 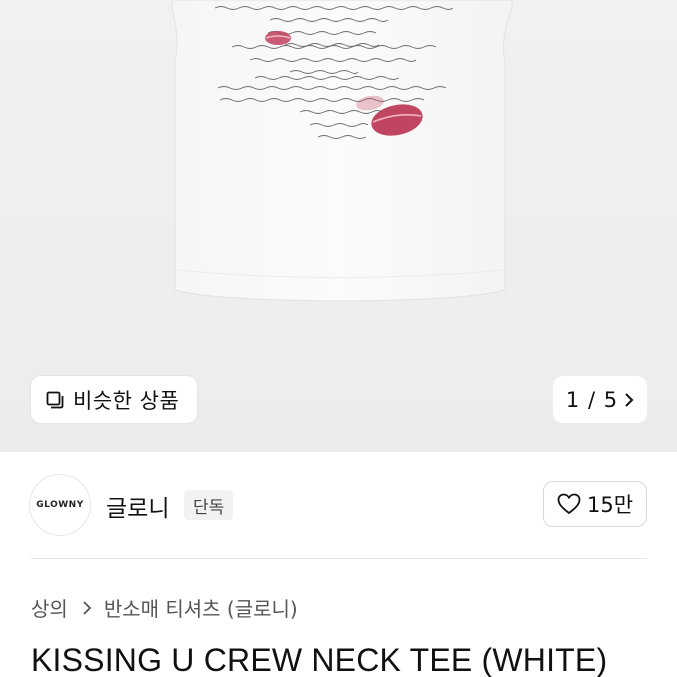 I want to click on brand-logo: GLOWNY, so click(x=60, y=505).